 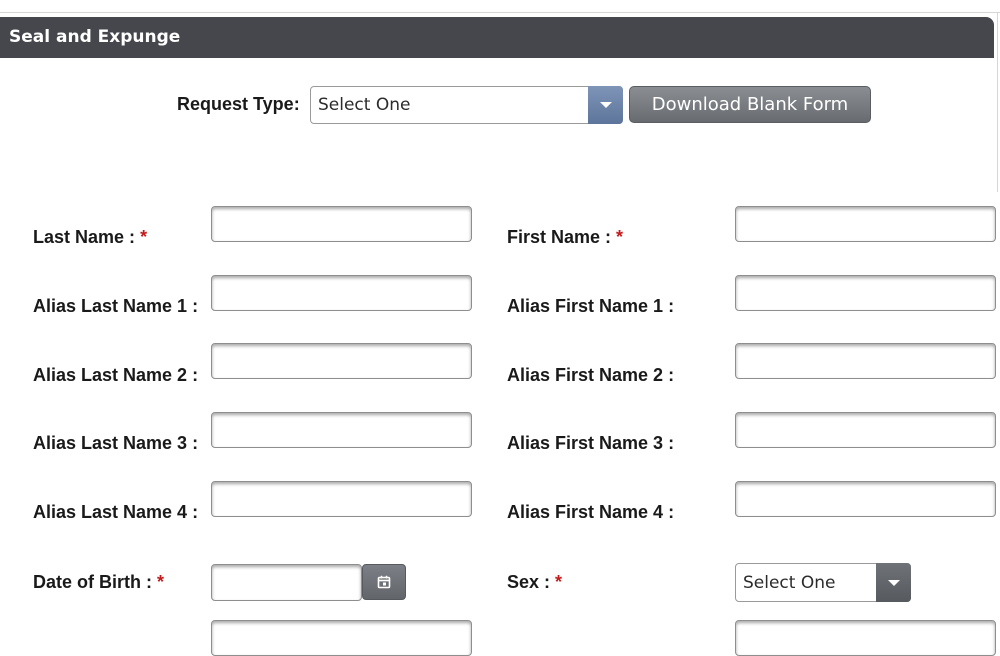 What do you see at coordinates (865, 638) in the screenshot?
I see `next-row-right-input` at bounding box center [865, 638].